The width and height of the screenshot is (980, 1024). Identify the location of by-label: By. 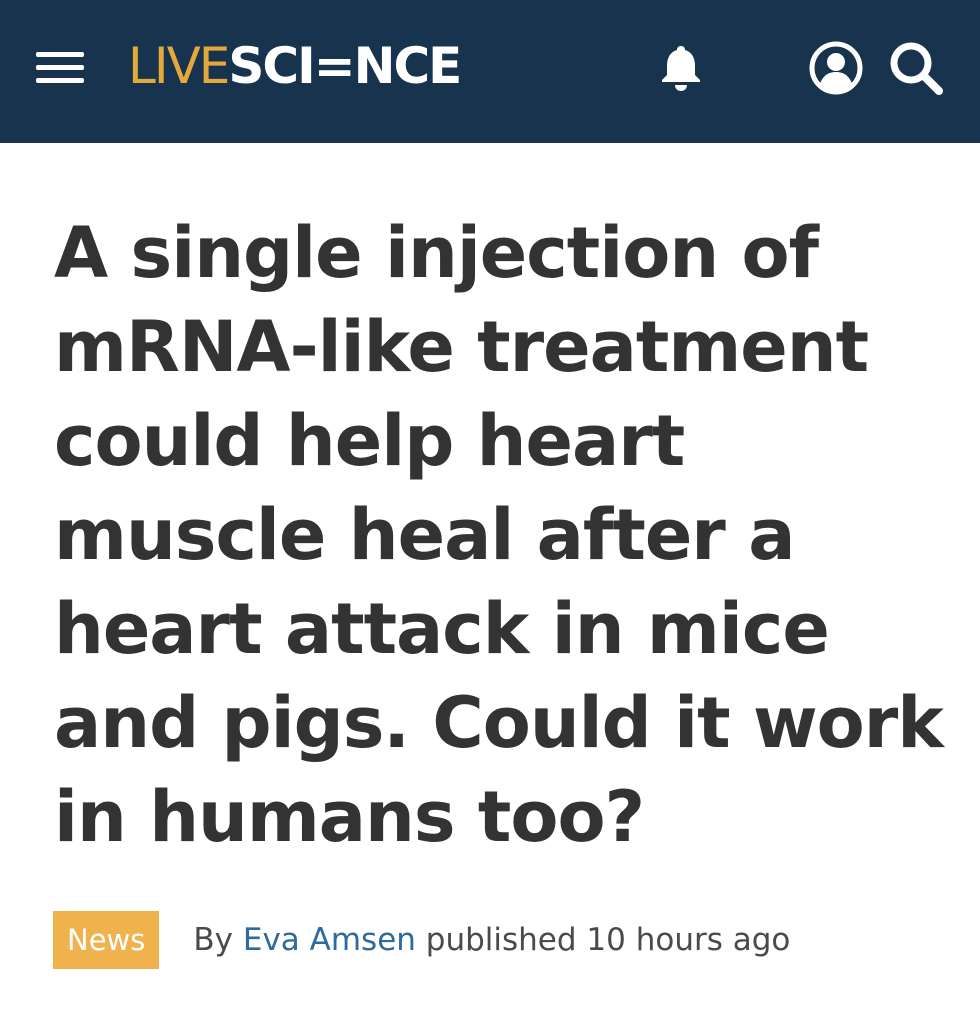
(213, 940).